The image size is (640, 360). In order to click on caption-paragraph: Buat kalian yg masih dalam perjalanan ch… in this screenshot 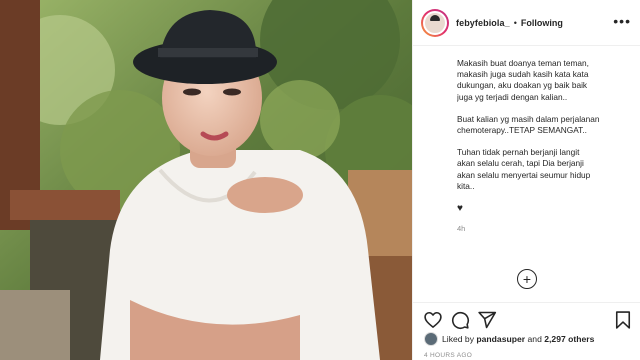, I will do `click(528, 124)`.